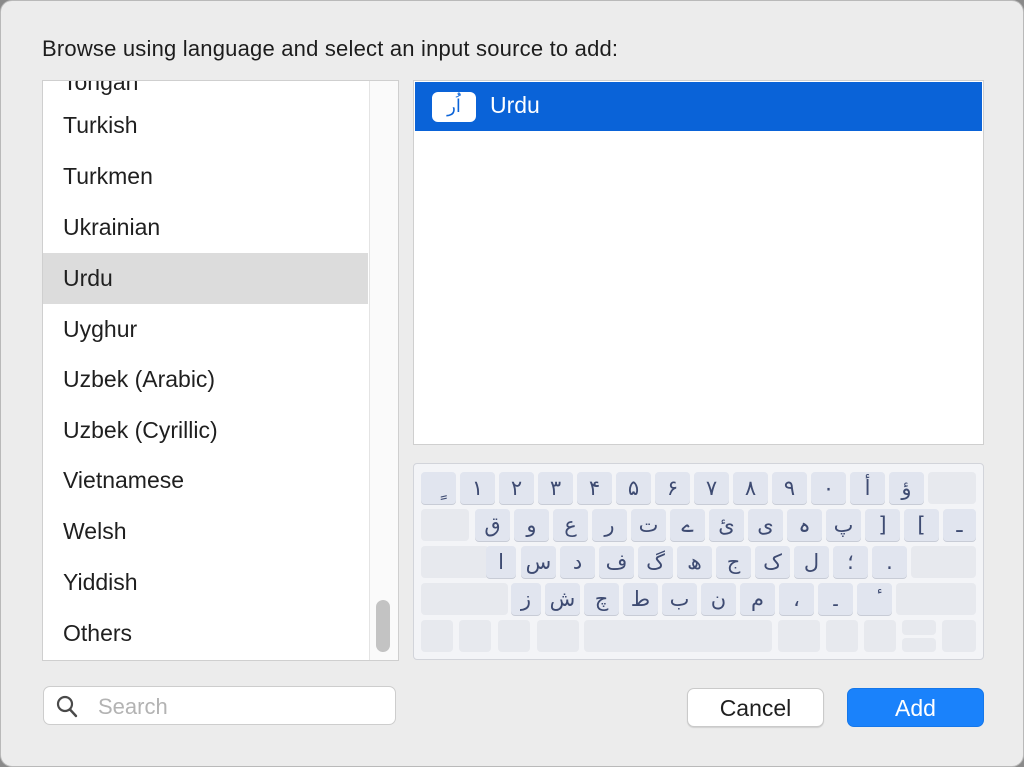  What do you see at coordinates (835, 599) in the screenshot?
I see `keyboard-key: ۔` at bounding box center [835, 599].